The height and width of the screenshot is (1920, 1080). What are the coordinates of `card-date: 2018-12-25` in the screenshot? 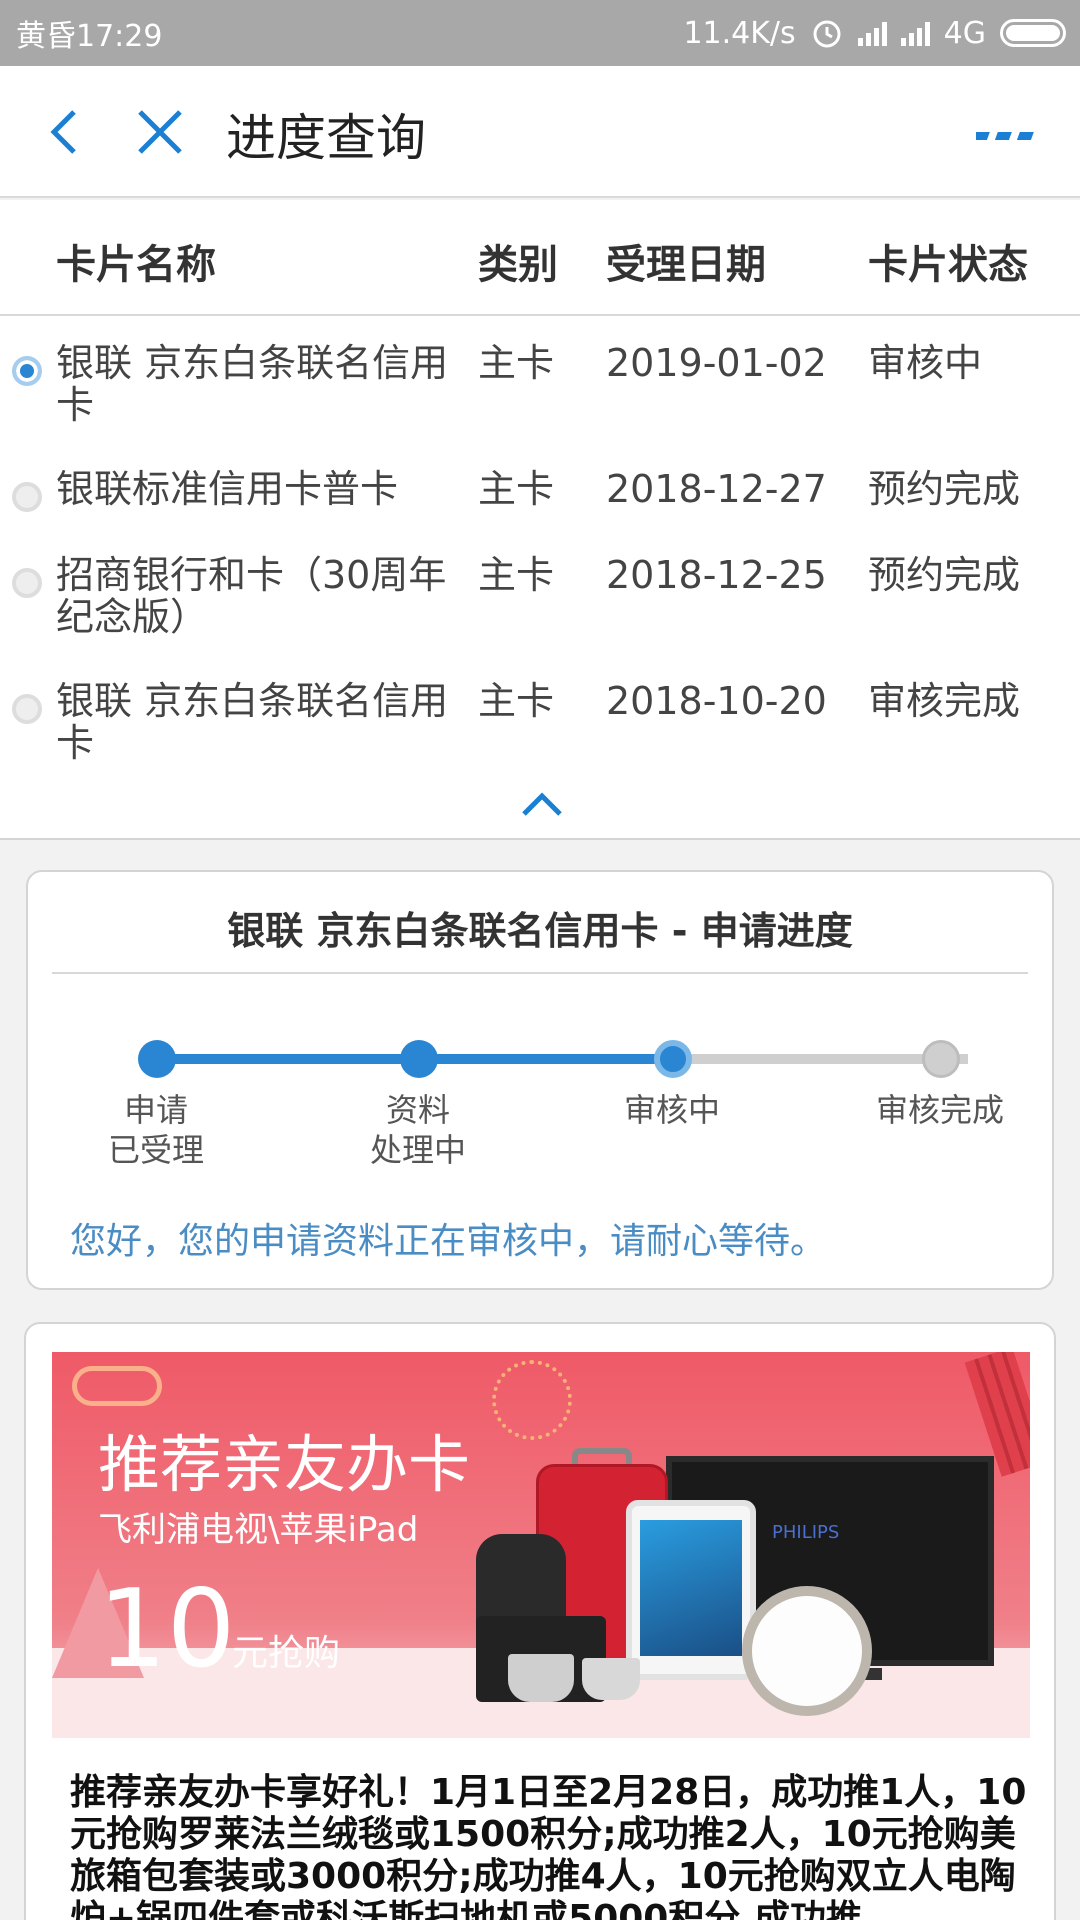 It's located at (716, 575).